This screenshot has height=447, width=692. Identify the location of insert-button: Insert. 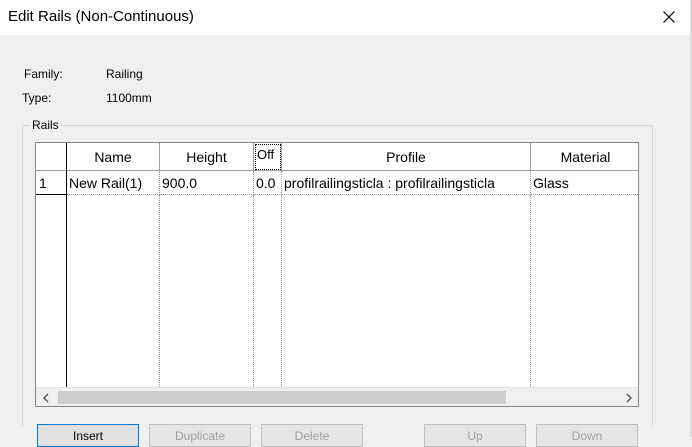
(88, 435).